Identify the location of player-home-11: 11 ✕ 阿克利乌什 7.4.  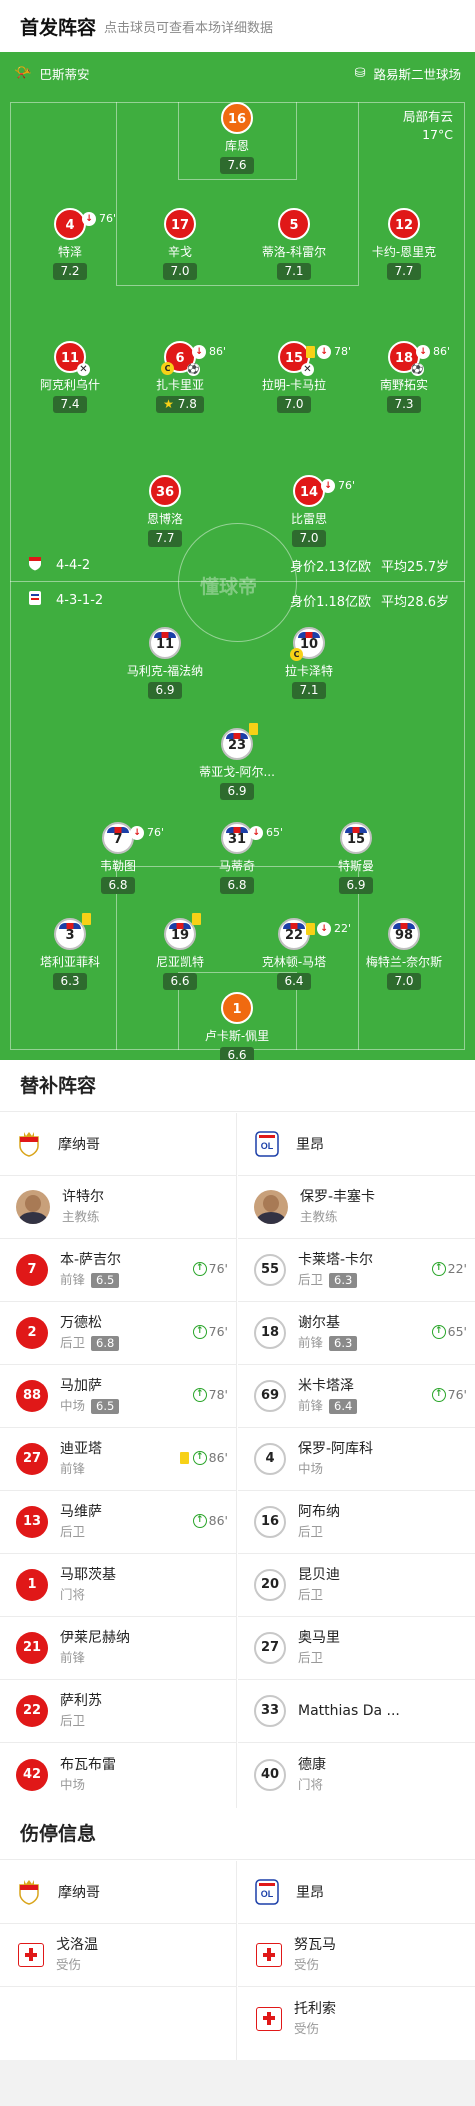
(70, 377).